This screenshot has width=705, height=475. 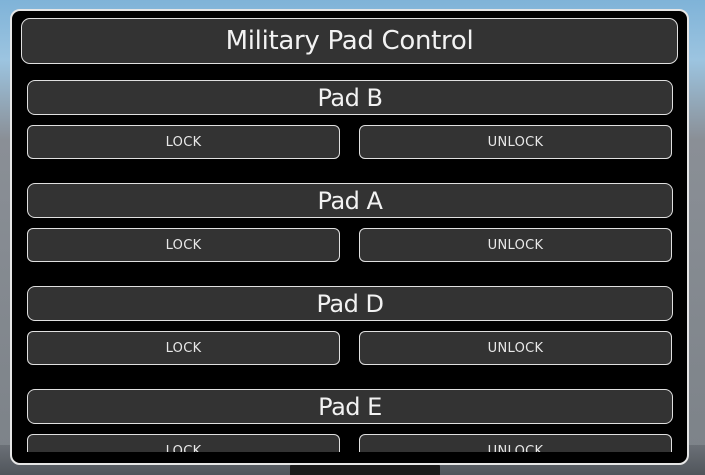 I want to click on pad-a-lock-button: LOCK, so click(x=183, y=245).